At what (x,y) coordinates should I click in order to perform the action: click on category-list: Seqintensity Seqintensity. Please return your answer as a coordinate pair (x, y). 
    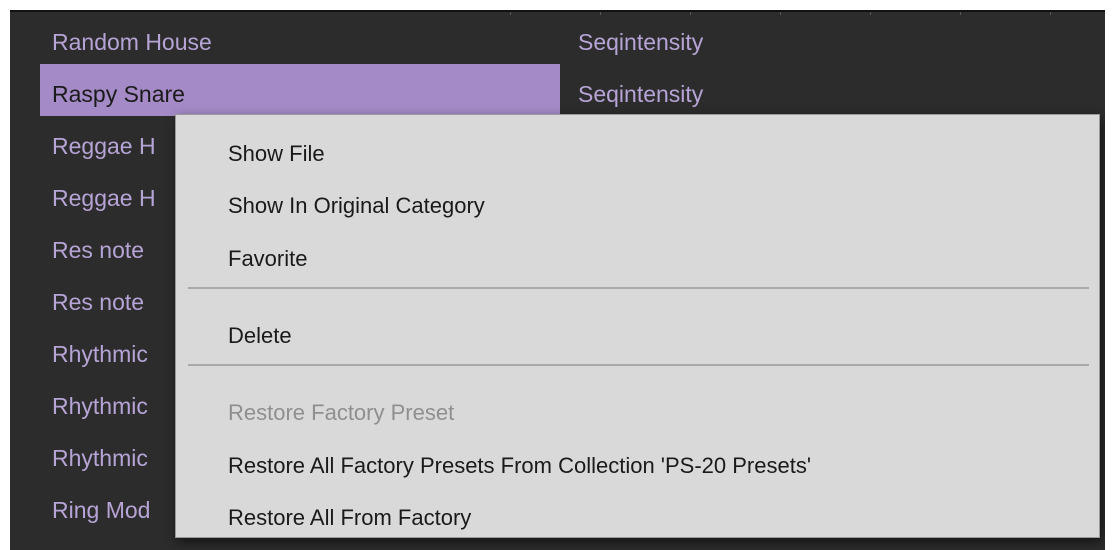
    Looking at the image, I should click on (835, 64).